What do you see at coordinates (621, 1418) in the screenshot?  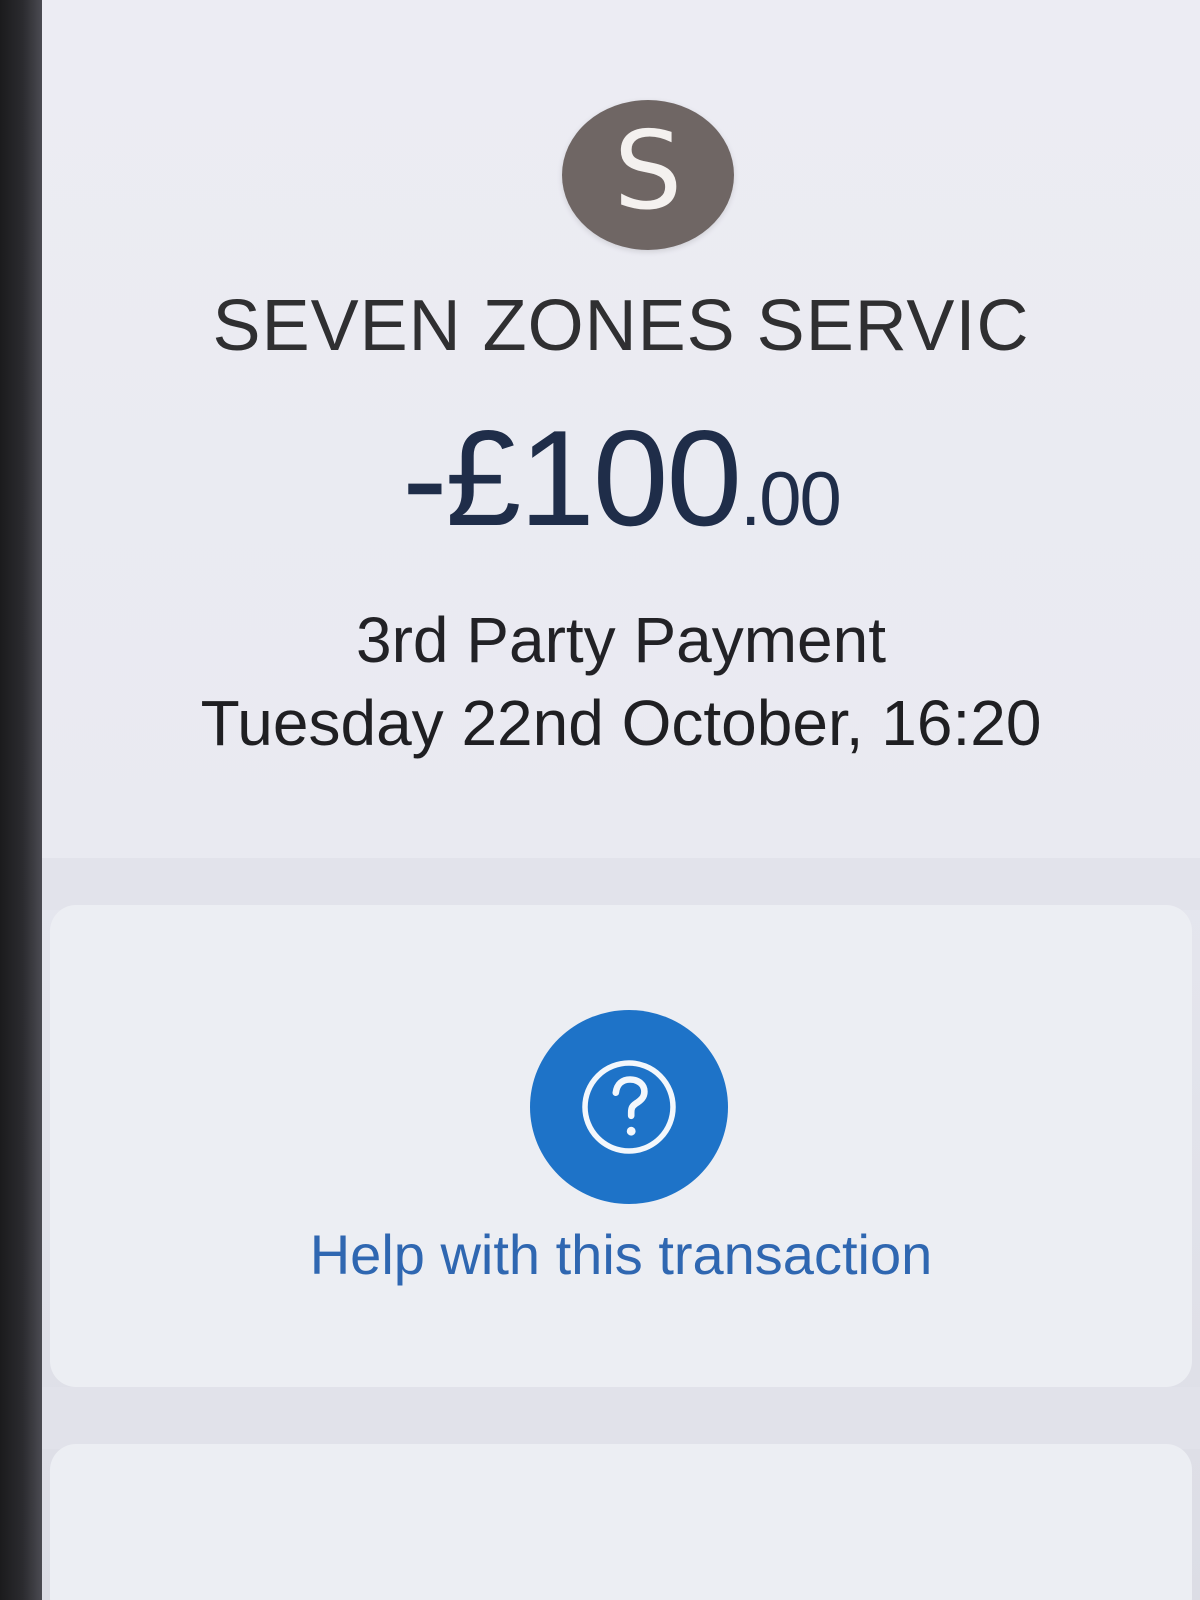 I see `section-divider-bottom` at bounding box center [621, 1418].